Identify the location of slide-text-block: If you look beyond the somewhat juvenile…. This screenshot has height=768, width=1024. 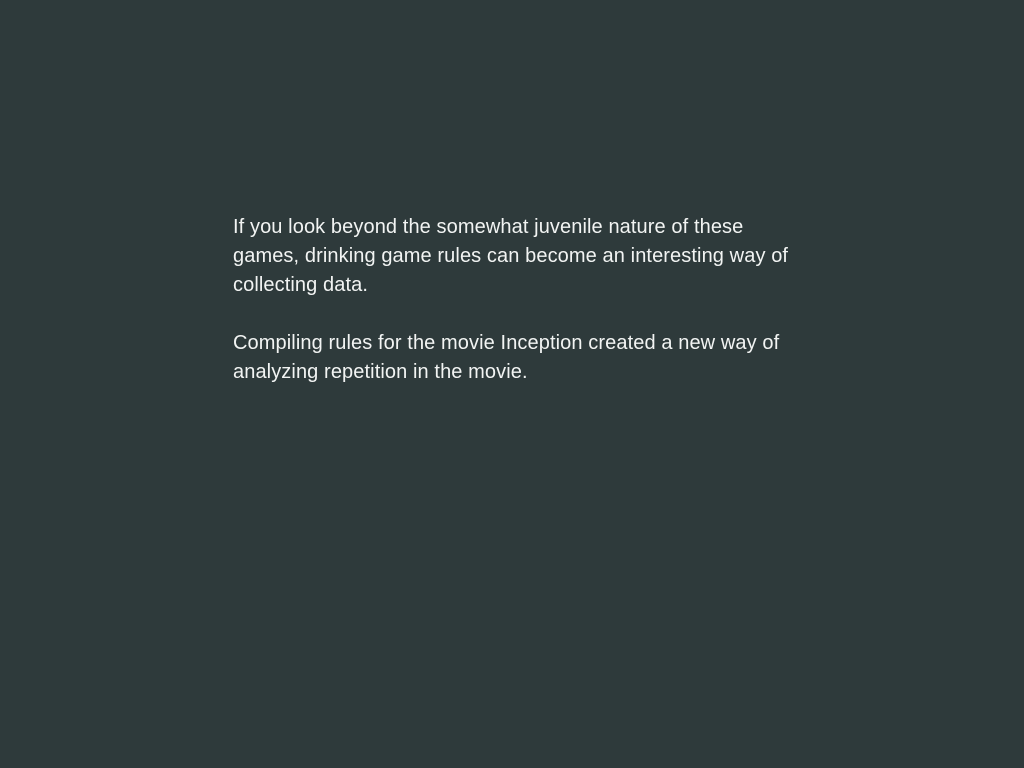
(513, 300).